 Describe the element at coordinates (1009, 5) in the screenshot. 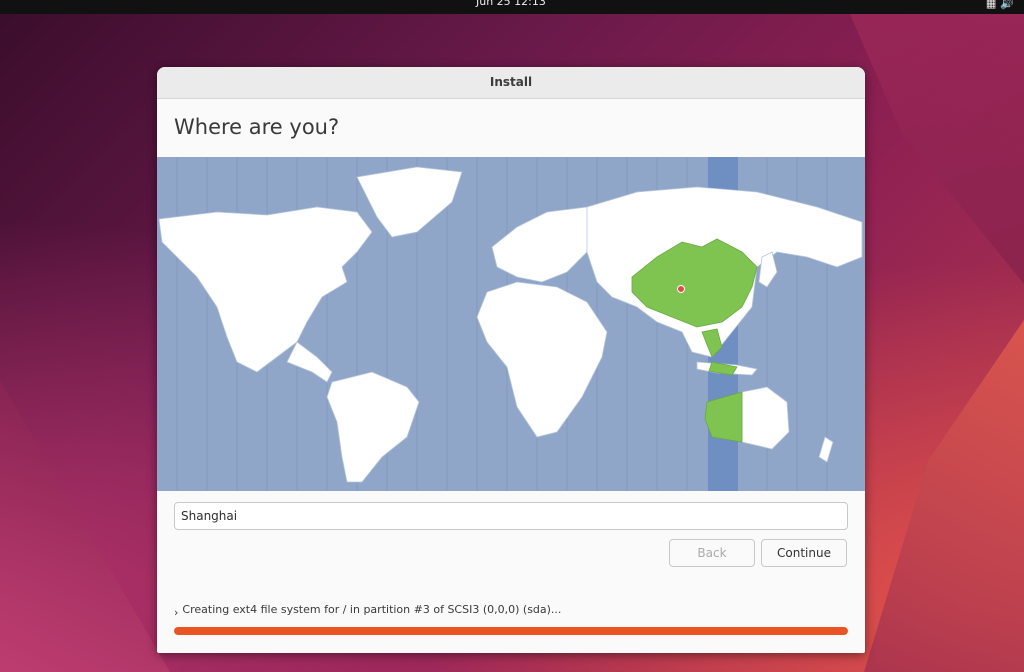

I see `volume-icon: 🔊` at that location.